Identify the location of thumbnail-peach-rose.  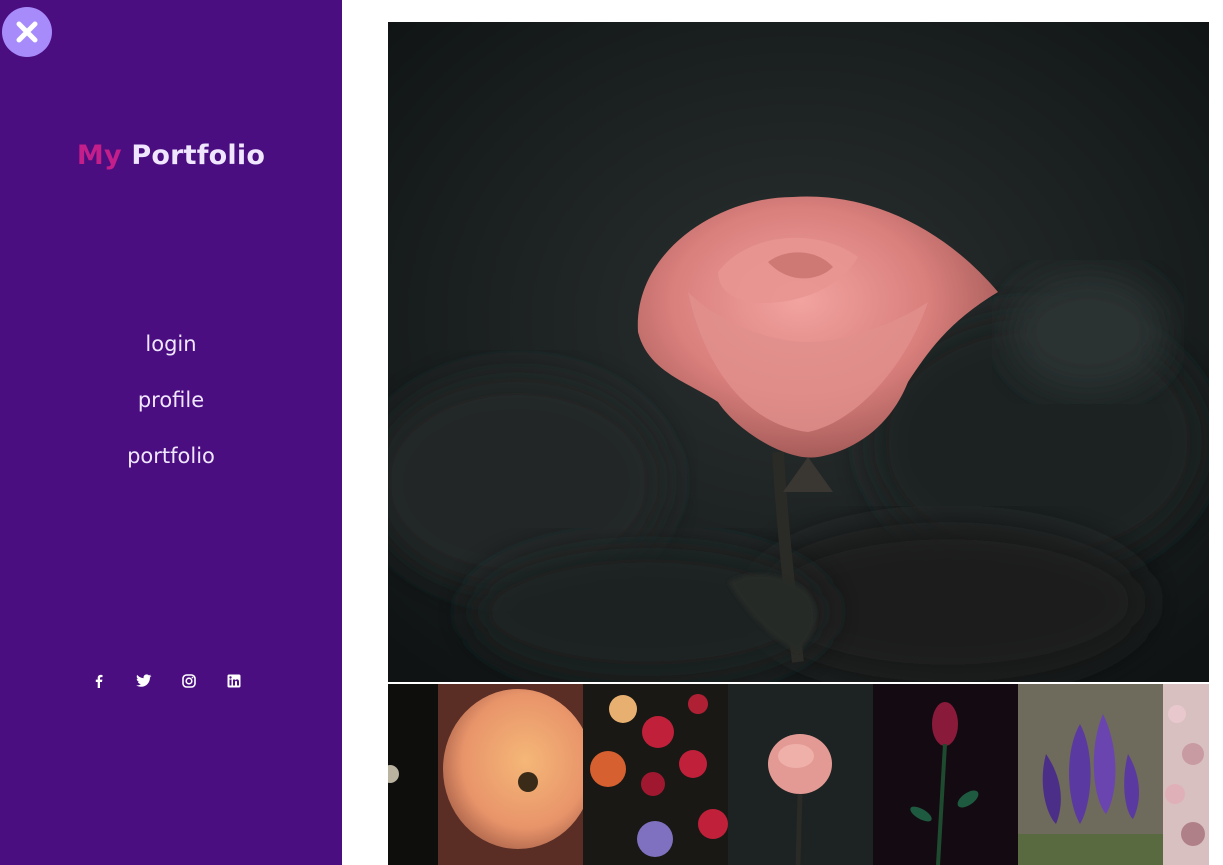
(510, 774).